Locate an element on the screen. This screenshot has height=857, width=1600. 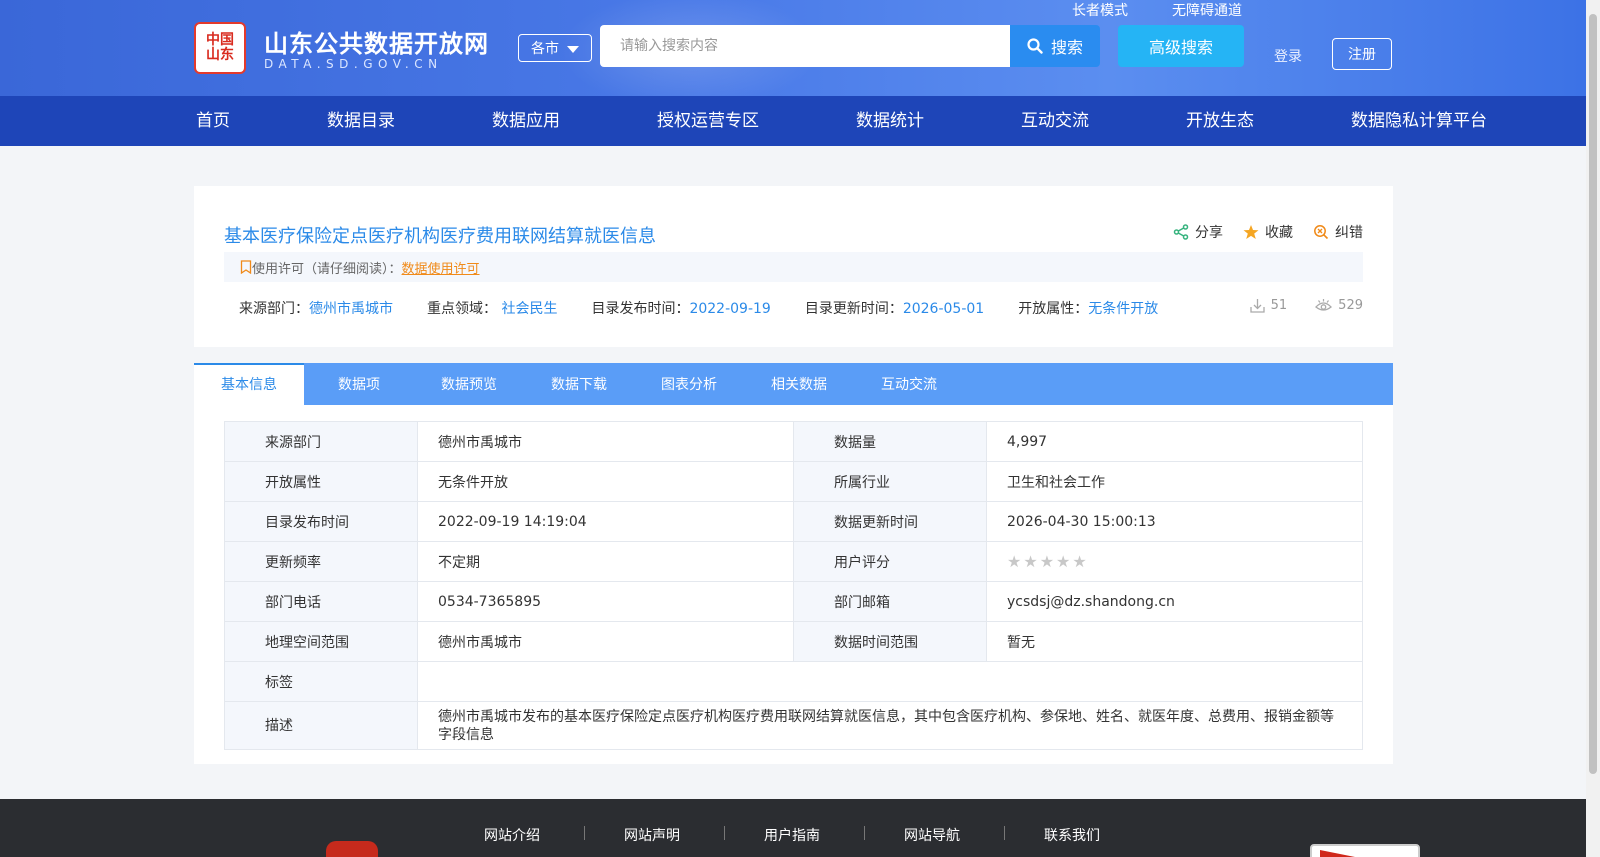
cell-label: 标签 is located at coordinates (321, 681).